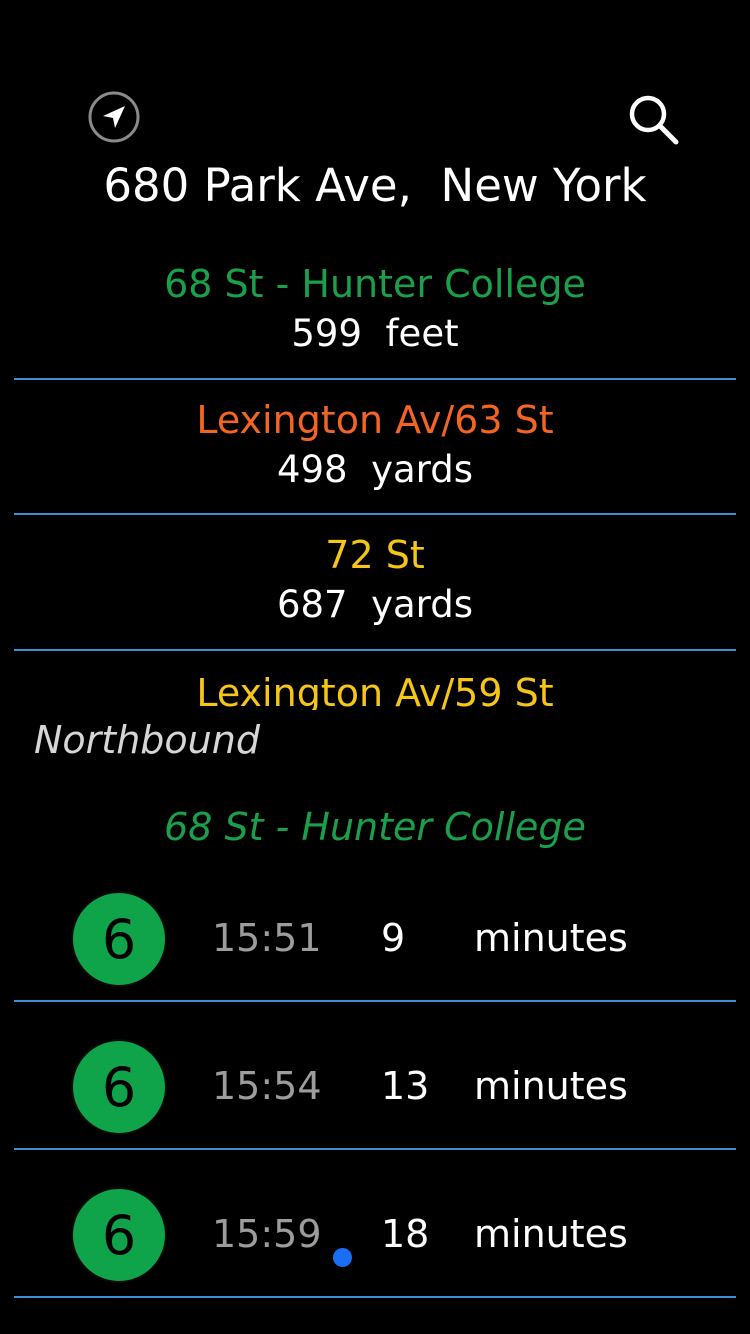 The height and width of the screenshot is (1334, 750). Describe the element at coordinates (375, 690) in the screenshot. I see `station-name: Lexington Av/59 St` at that location.